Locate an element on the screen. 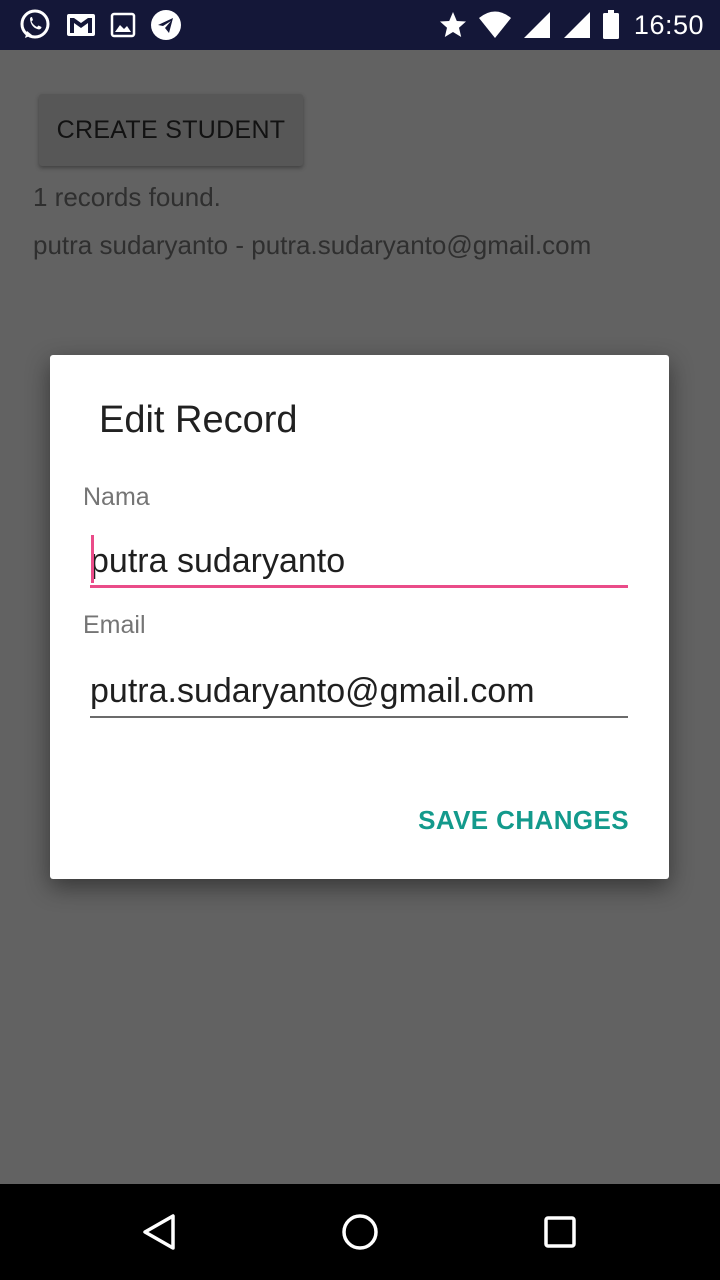 The height and width of the screenshot is (1280, 720). battery-icon is located at coordinates (611, 25).